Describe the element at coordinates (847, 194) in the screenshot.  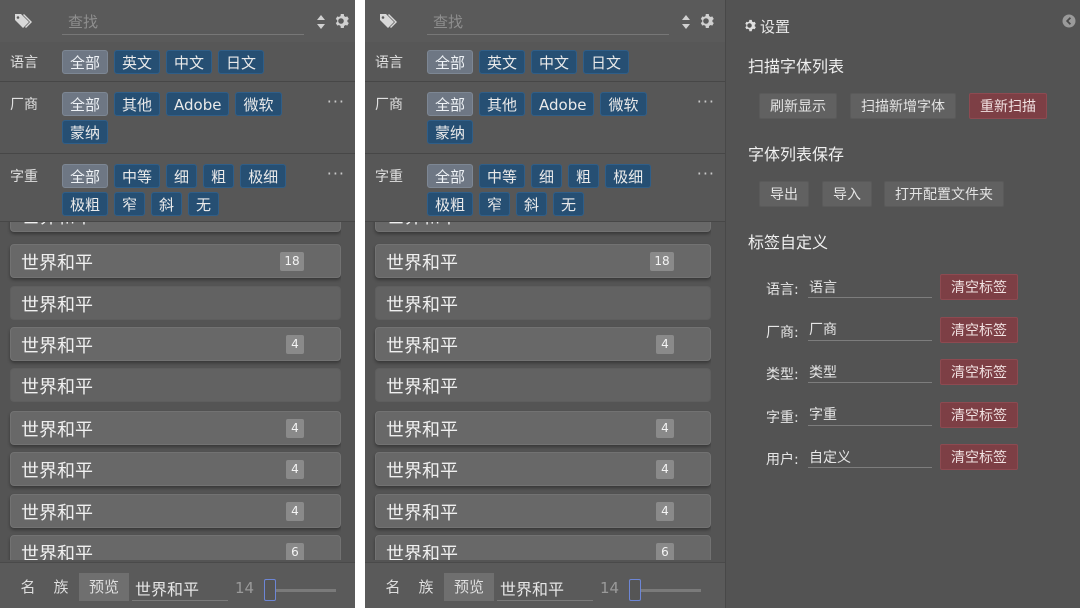
I see `import-button: 导入` at that location.